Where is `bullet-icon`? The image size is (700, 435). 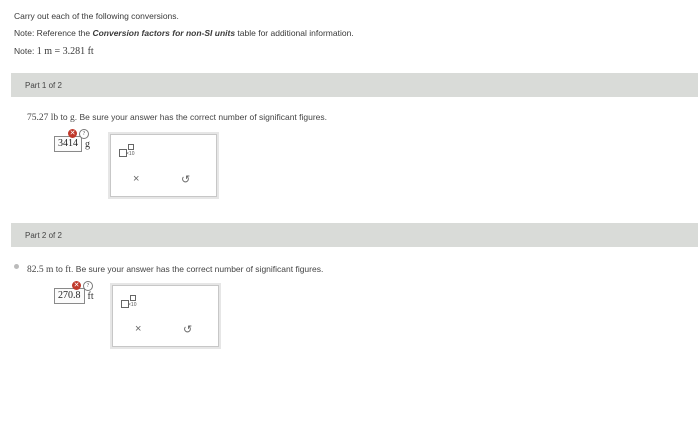 bullet-icon is located at coordinates (16, 266).